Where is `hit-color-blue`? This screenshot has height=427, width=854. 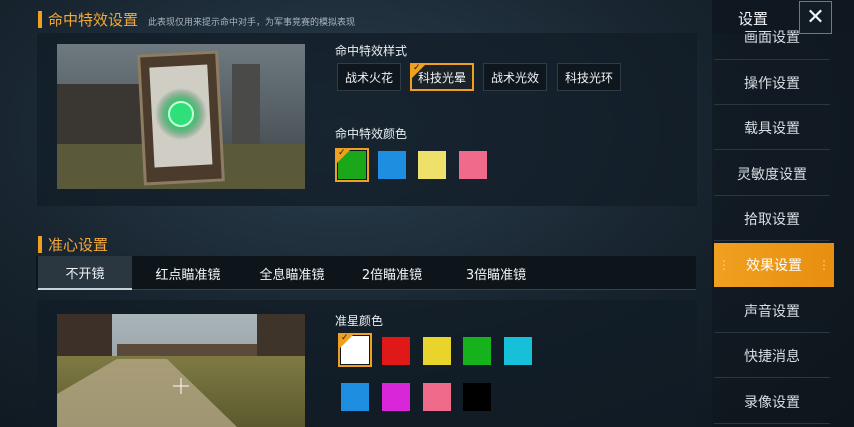 hit-color-blue is located at coordinates (392, 165).